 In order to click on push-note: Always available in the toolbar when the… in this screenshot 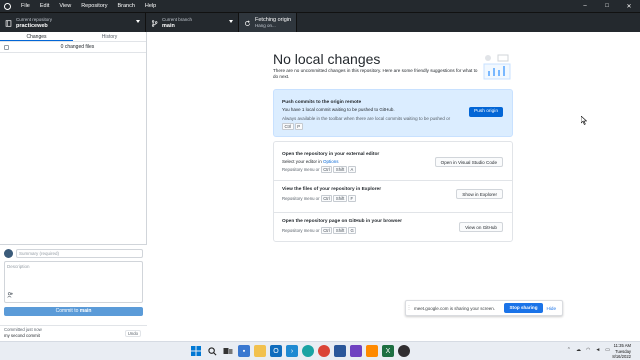, I will do `click(377, 123)`.